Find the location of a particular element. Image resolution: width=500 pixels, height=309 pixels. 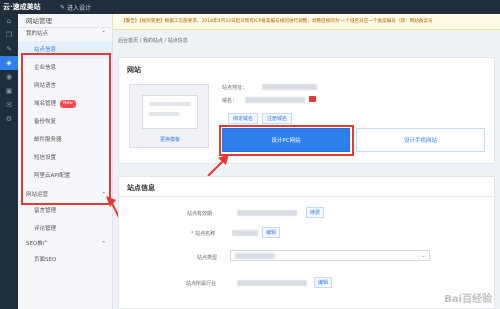

home-icon: ⌂ is located at coordinates (9, 21).